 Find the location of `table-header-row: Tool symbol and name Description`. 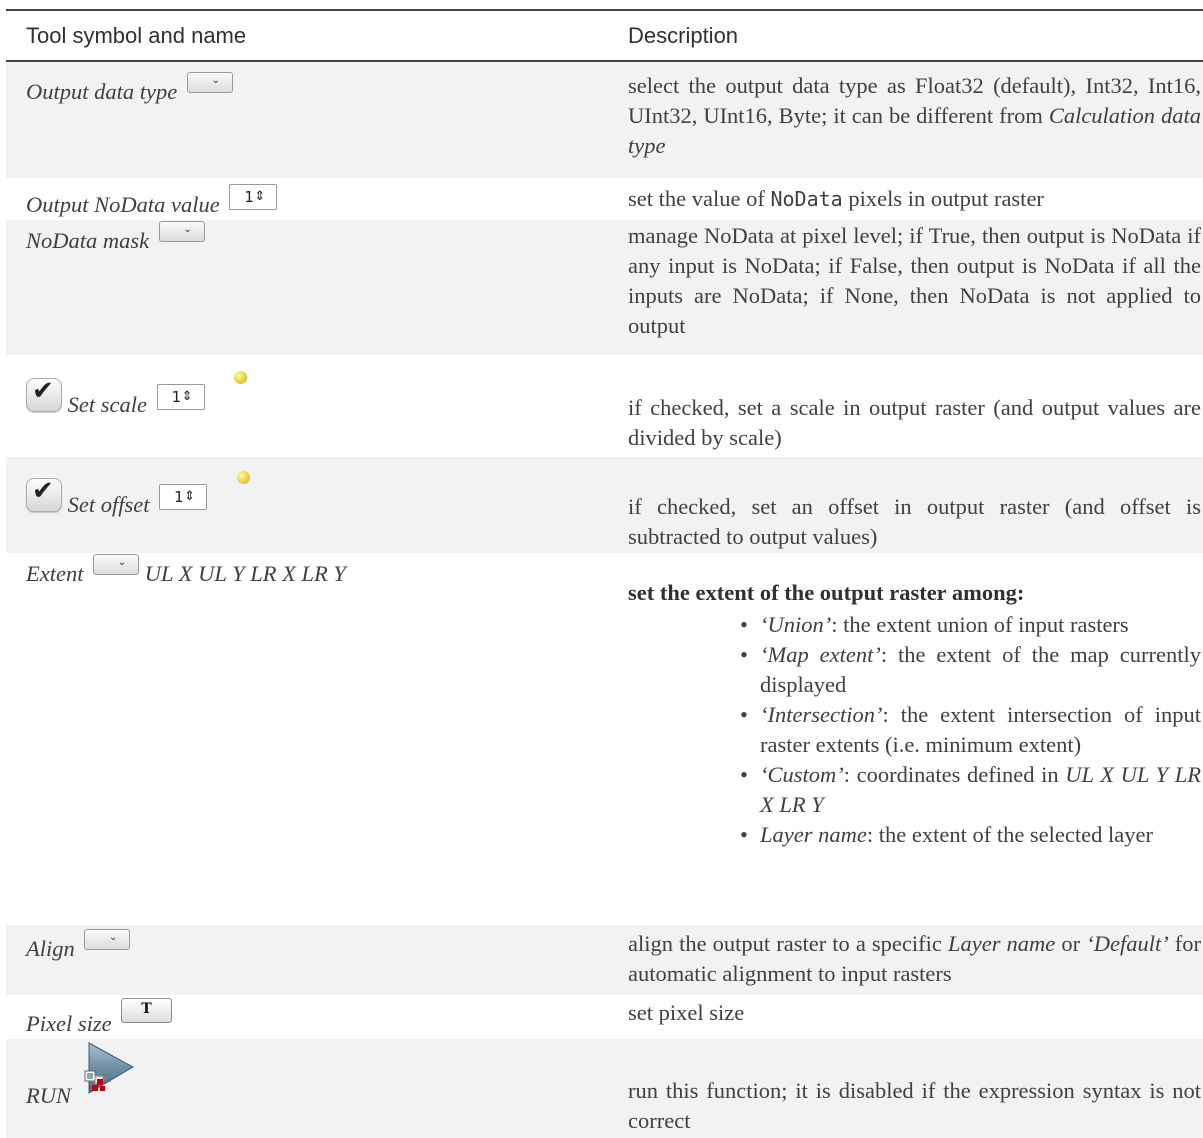

table-header-row: Tool symbol and name Description is located at coordinates (604, 35).